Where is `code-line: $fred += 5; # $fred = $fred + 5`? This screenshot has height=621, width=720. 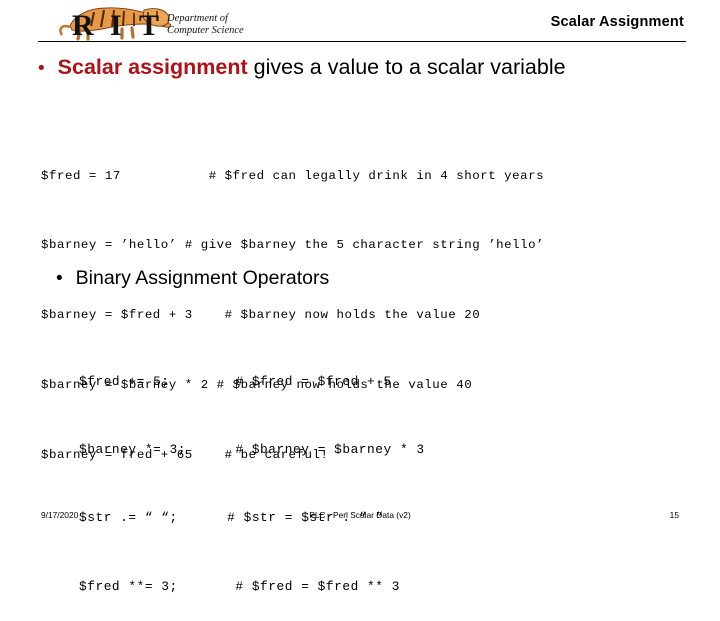 code-line: $fred += 5; # $fred = $fred + 5 is located at coordinates (235, 381).